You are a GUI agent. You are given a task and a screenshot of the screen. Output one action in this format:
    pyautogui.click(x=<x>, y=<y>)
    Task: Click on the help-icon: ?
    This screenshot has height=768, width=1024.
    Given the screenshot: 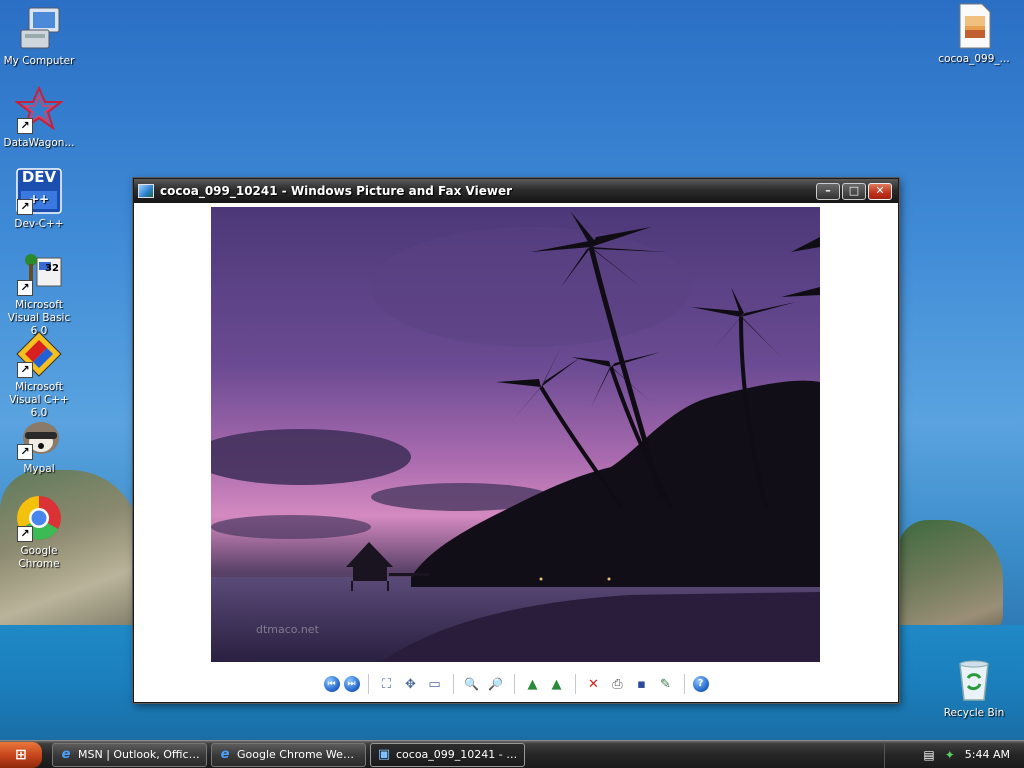 What is the action you would take?
    pyautogui.click(x=700, y=683)
    